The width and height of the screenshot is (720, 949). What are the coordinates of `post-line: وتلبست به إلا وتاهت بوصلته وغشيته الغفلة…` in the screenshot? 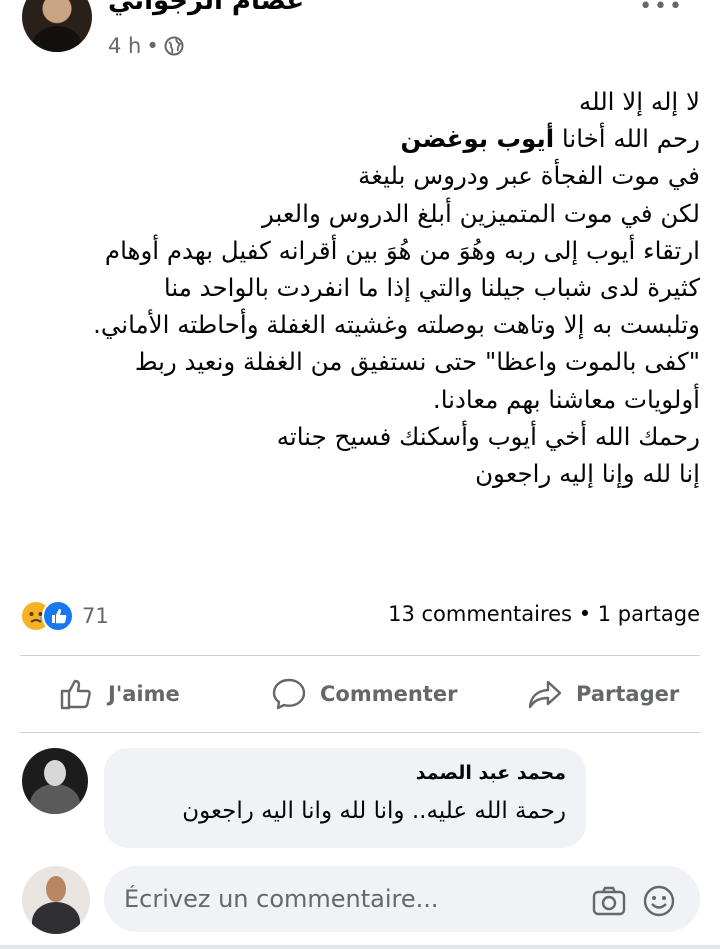 It's located at (396, 325).